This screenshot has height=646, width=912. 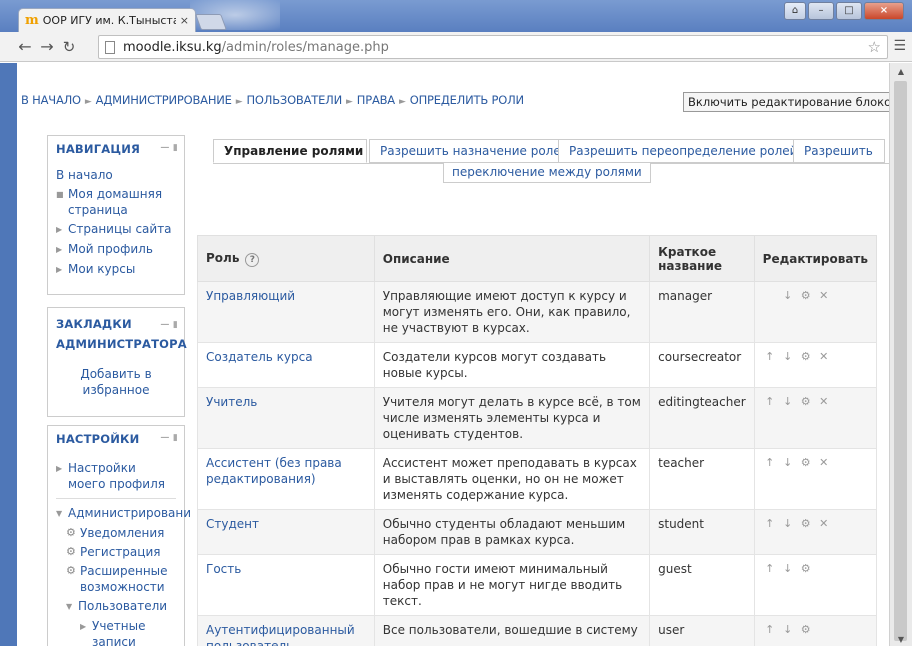 What do you see at coordinates (456, 16) in the screenshot?
I see `browser-titlebar: m ООР ИГУ им. К.Тыныстан × ⌂ – □ ×` at bounding box center [456, 16].